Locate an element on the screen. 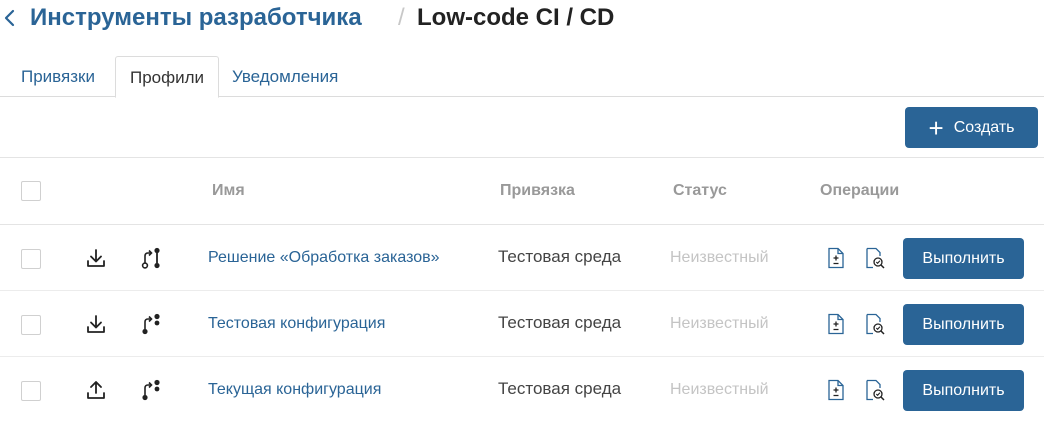 The image size is (1044, 422). create-button-label: Создать is located at coordinates (984, 127).